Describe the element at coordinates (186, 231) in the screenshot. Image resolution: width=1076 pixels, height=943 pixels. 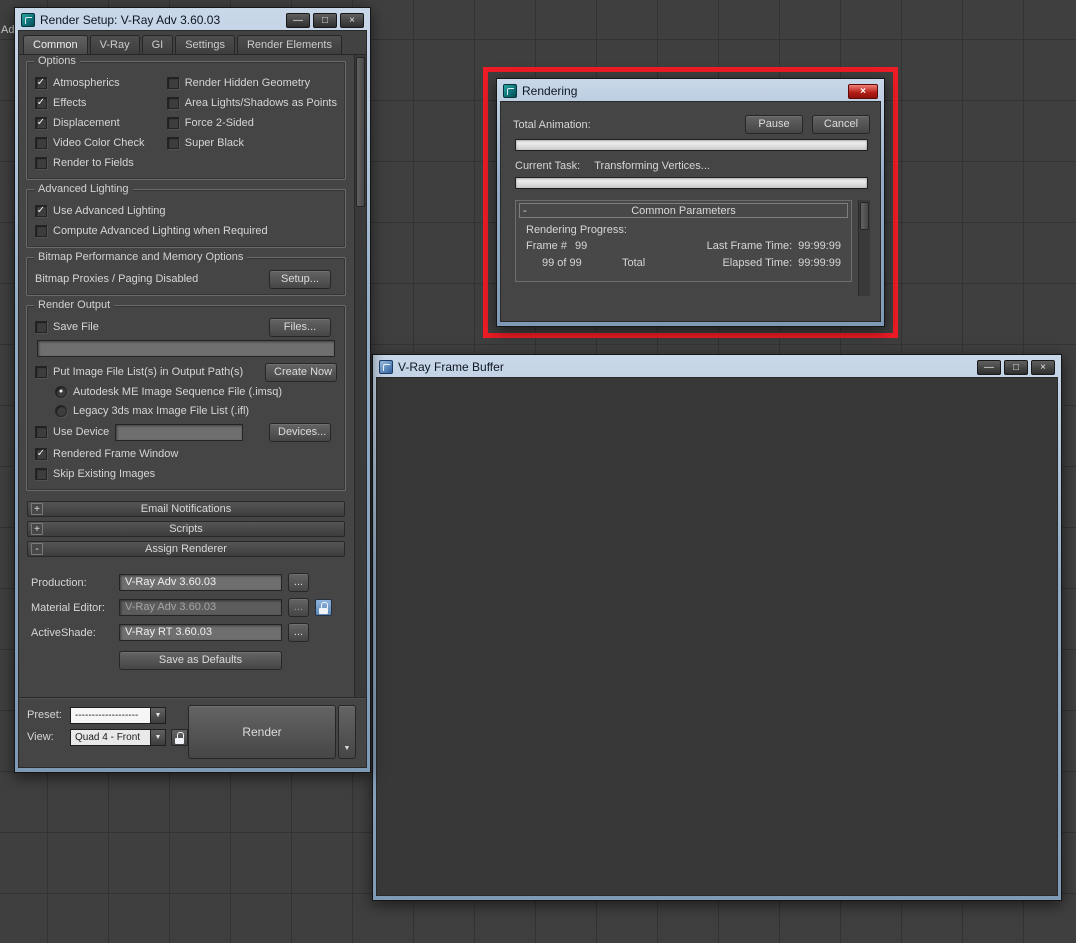
I see `checkbox-compute-advanced-lighting: Compute Advanced Lighting when Required` at that location.